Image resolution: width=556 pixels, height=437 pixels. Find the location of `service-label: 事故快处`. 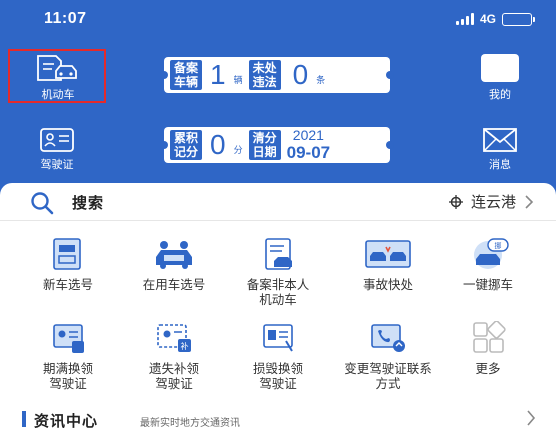

service-label: 事故快处 is located at coordinates (387, 284).